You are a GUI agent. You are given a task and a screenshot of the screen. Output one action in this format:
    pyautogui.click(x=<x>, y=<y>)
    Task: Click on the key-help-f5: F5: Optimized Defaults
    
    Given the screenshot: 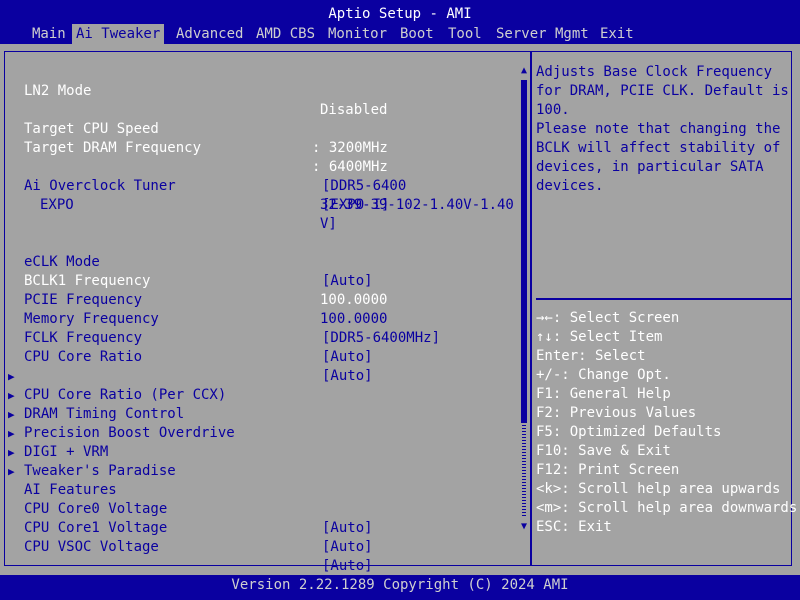 What is the action you would take?
    pyautogui.click(x=629, y=432)
    